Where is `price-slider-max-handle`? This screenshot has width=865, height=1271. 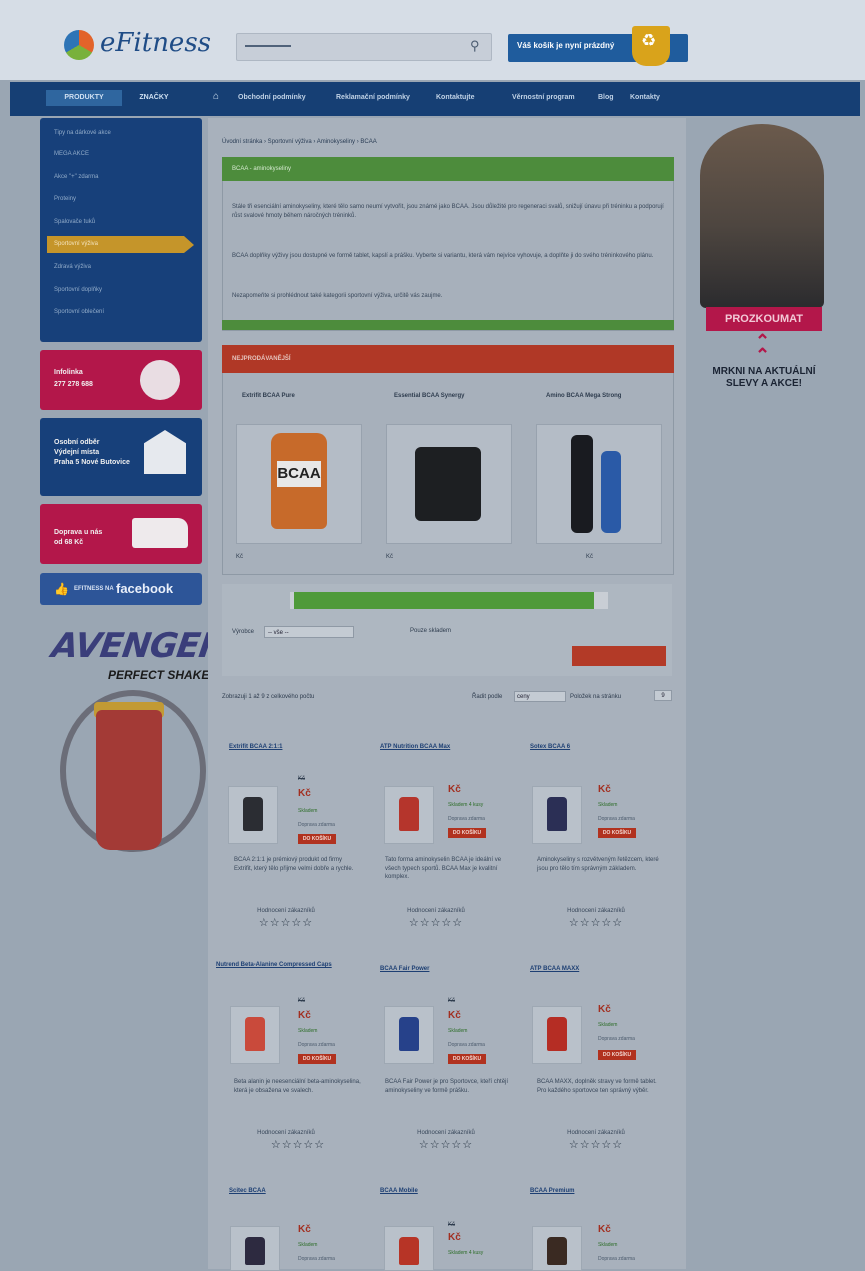
price-slider-max-handle is located at coordinates (601, 600).